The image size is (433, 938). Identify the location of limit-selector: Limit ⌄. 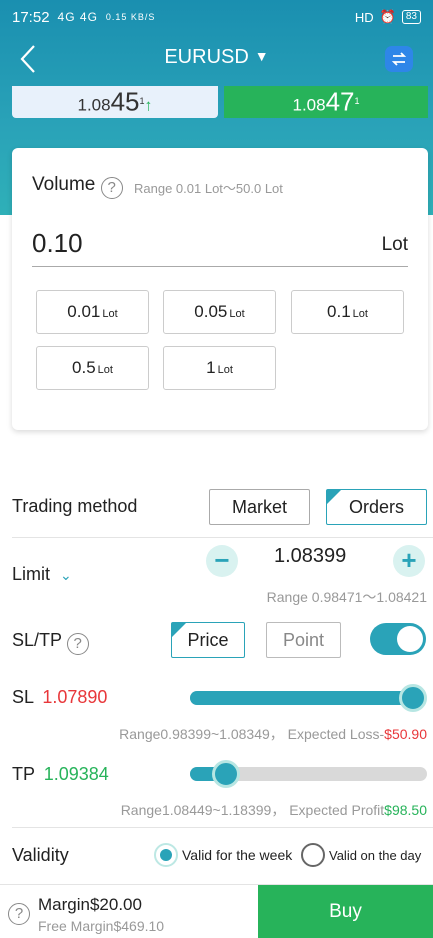
(42, 574).